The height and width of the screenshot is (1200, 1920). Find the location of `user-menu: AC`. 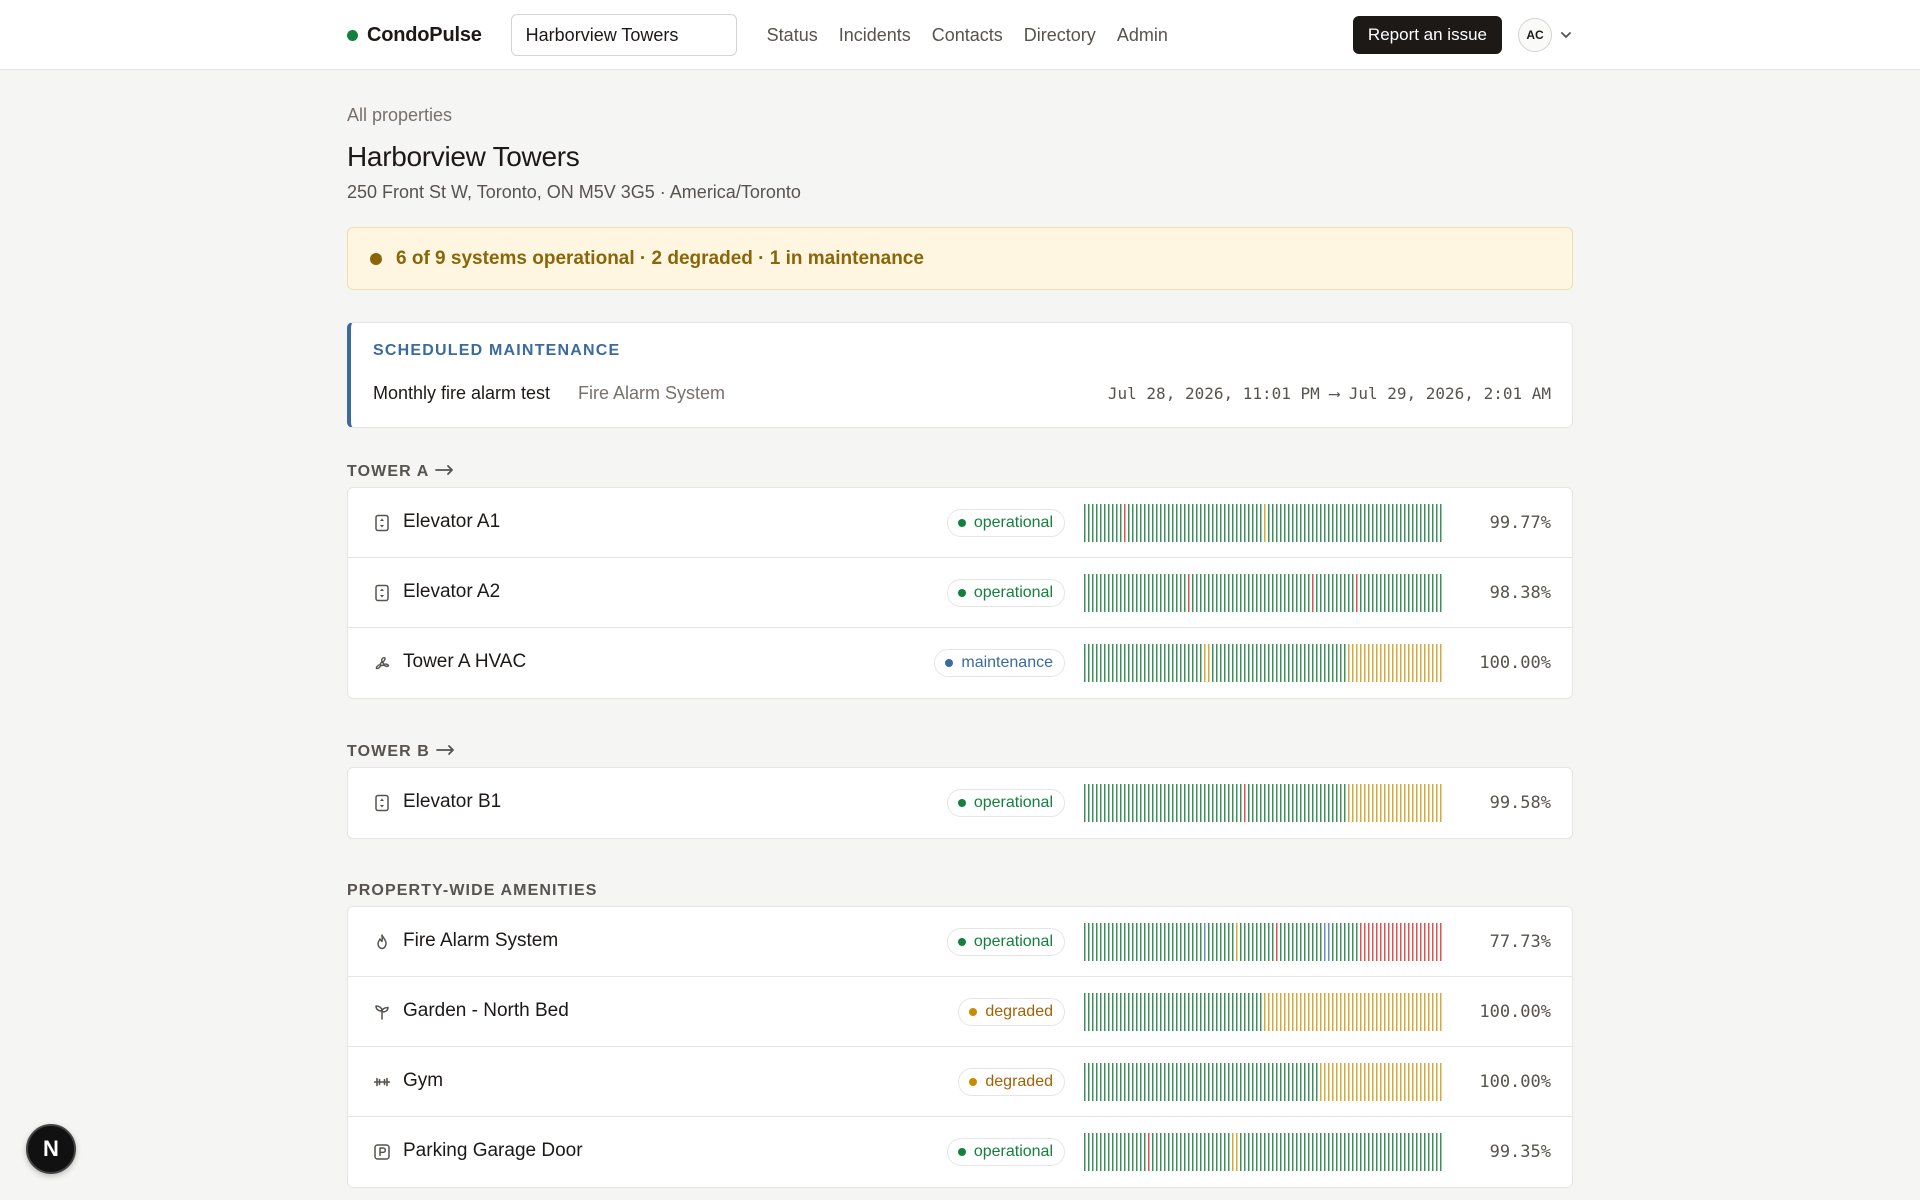

user-menu: AC is located at coordinates (1545, 35).